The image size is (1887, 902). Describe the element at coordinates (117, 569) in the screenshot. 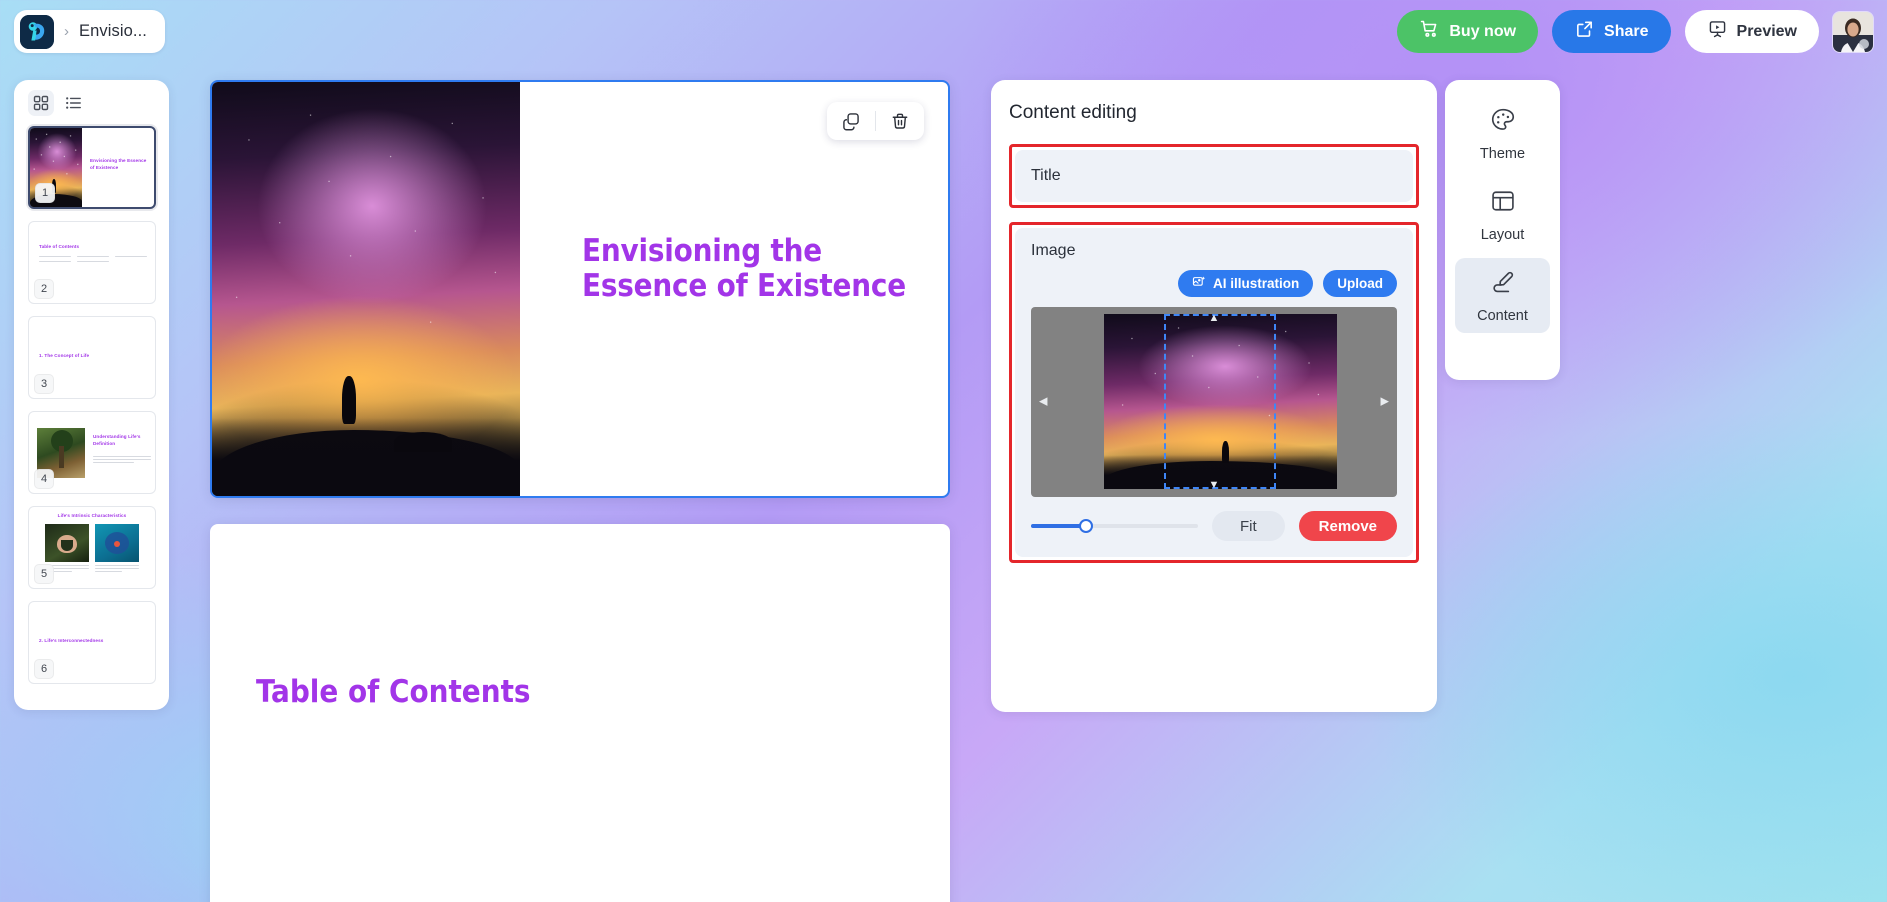

I see `thumb-5-lines-b` at that location.